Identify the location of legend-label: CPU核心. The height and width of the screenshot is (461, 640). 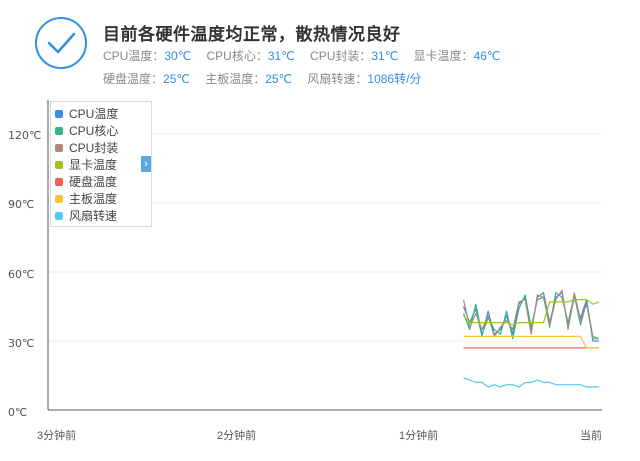
(94, 131).